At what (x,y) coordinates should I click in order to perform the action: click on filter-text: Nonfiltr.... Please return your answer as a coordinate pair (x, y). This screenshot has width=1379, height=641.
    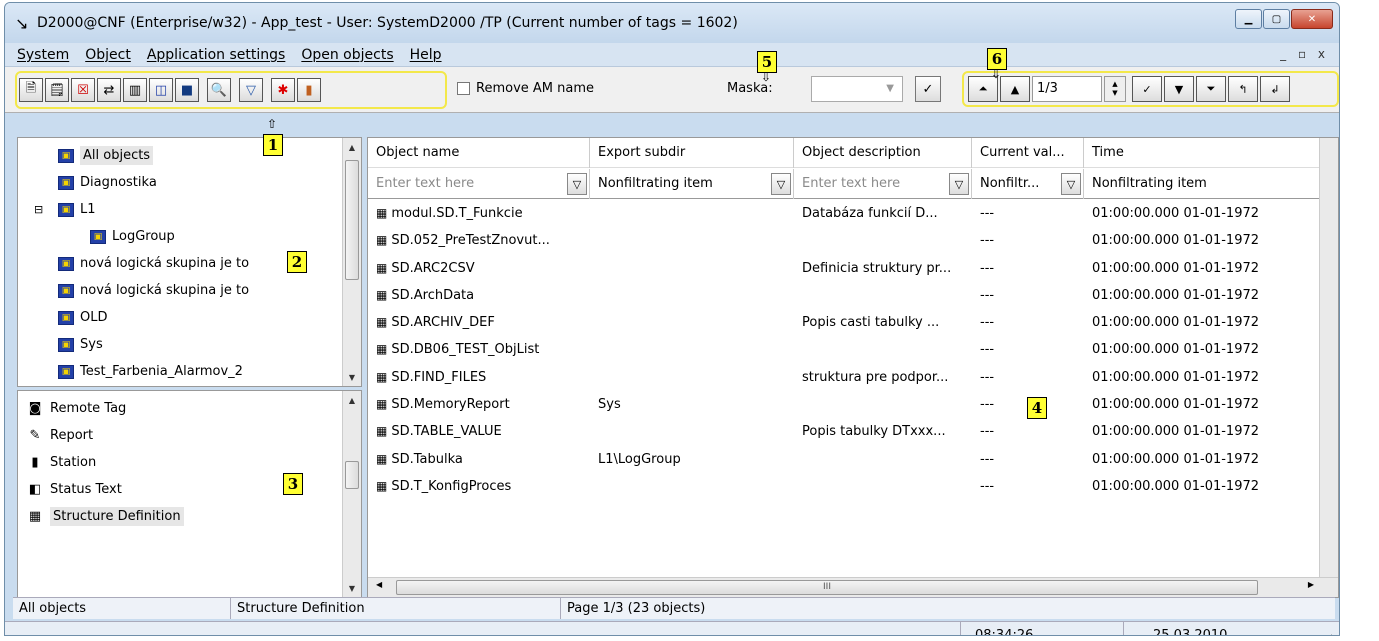
    Looking at the image, I should click on (1009, 183).